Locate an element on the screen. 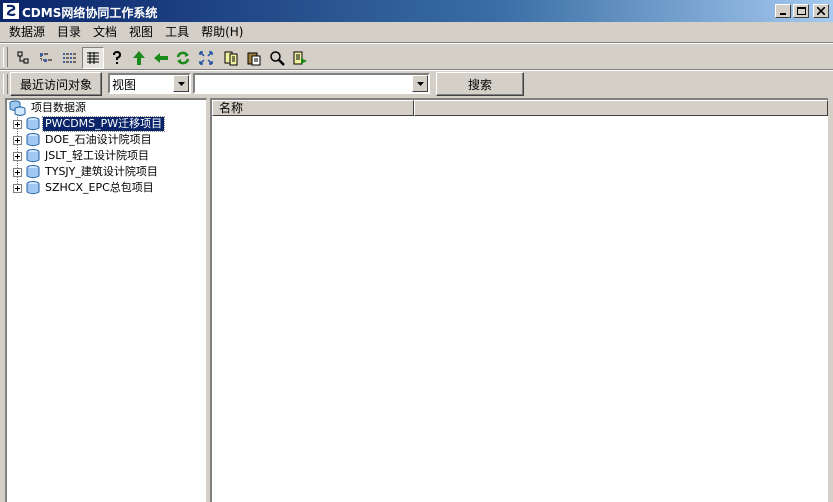  search-button: 搜索 is located at coordinates (480, 84).